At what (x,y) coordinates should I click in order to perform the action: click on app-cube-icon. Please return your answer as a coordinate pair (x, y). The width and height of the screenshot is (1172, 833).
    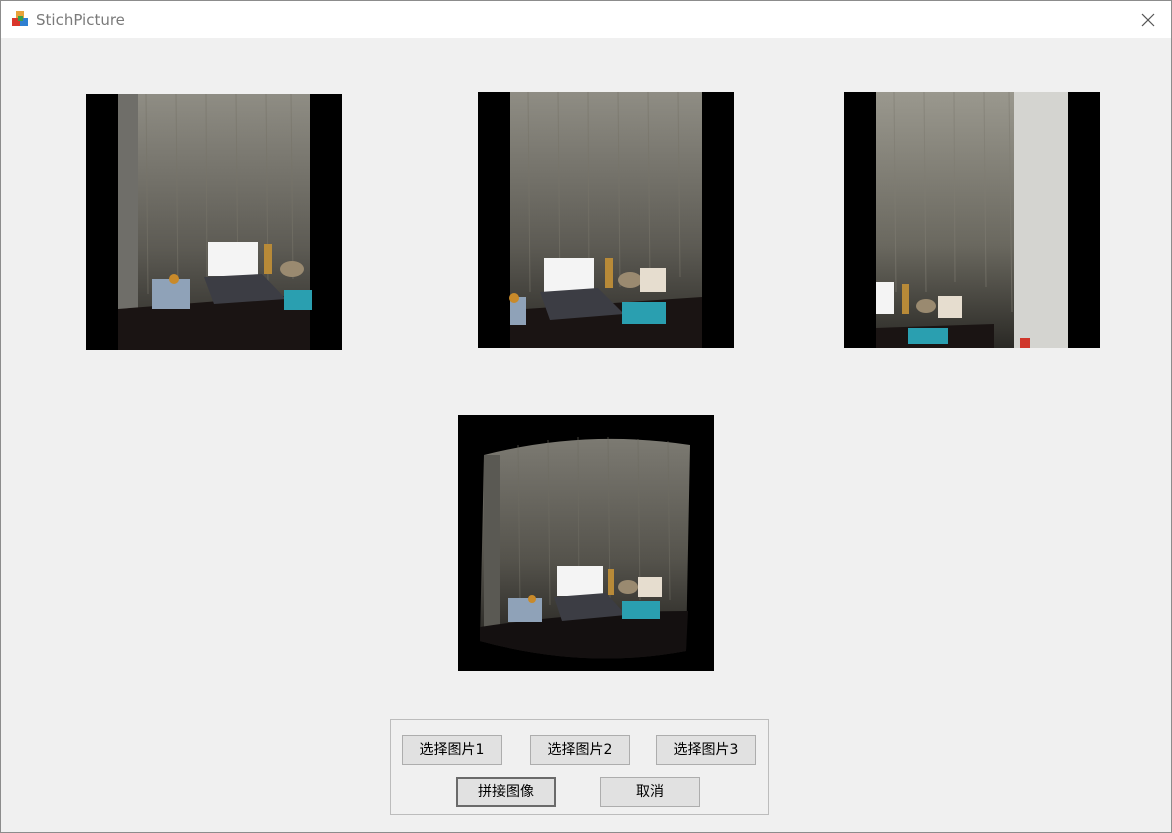
    Looking at the image, I should click on (20, 19).